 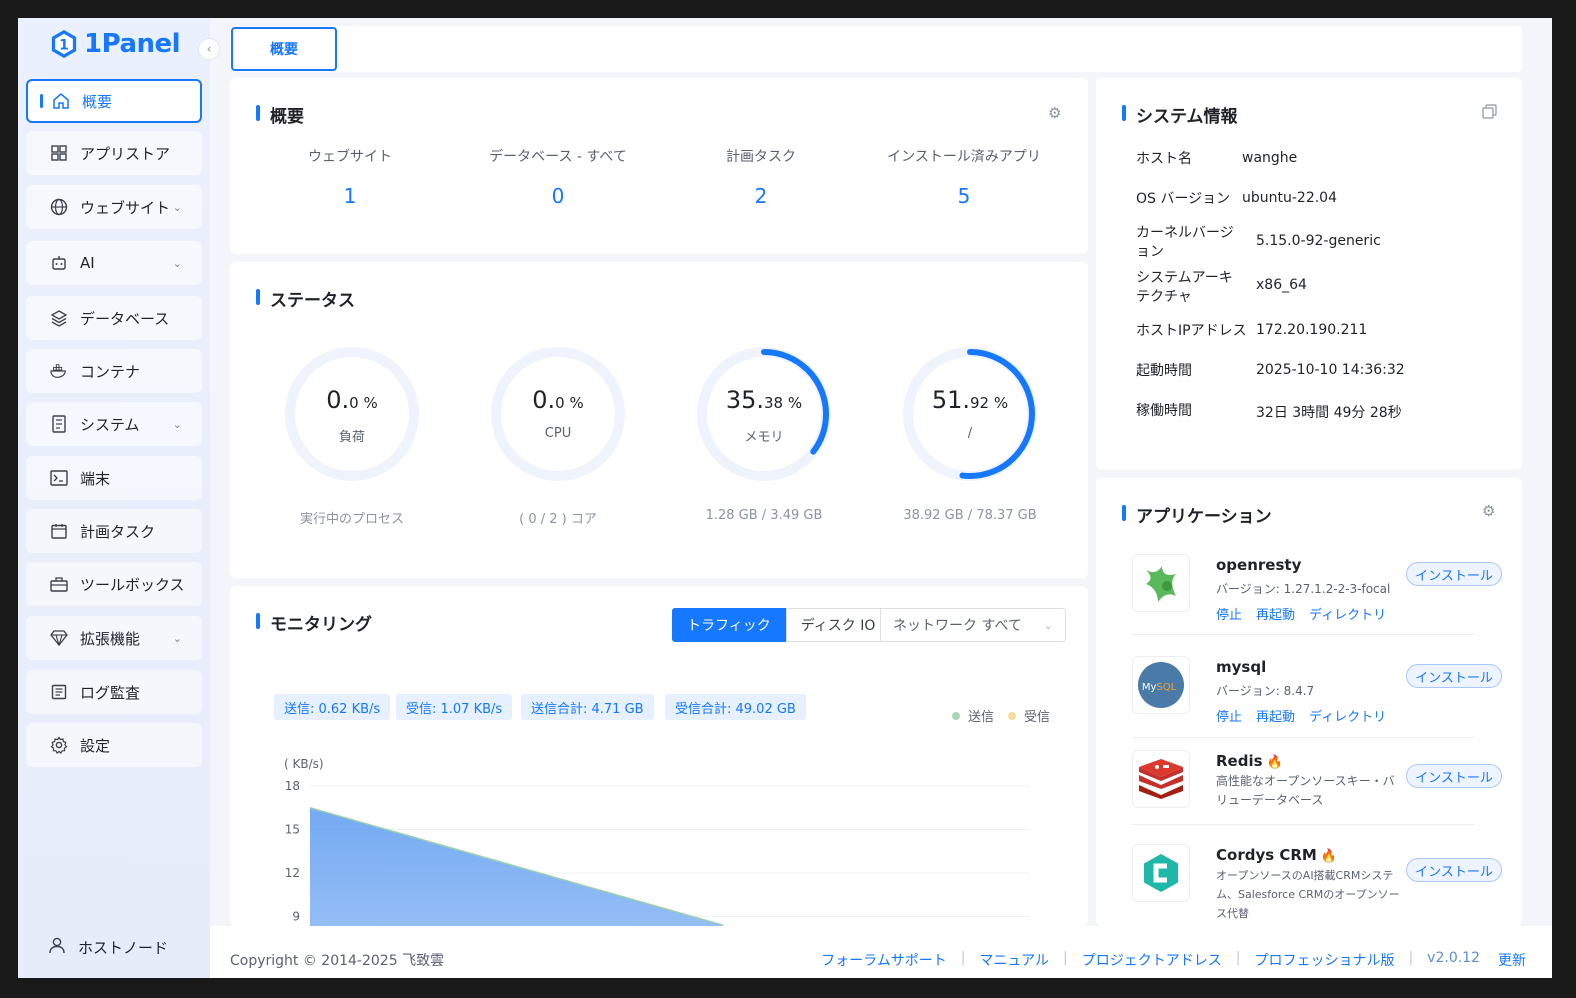 What do you see at coordinates (1185, 242) in the screenshot?
I see `info-key: カーネルバージョン` at bounding box center [1185, 242].